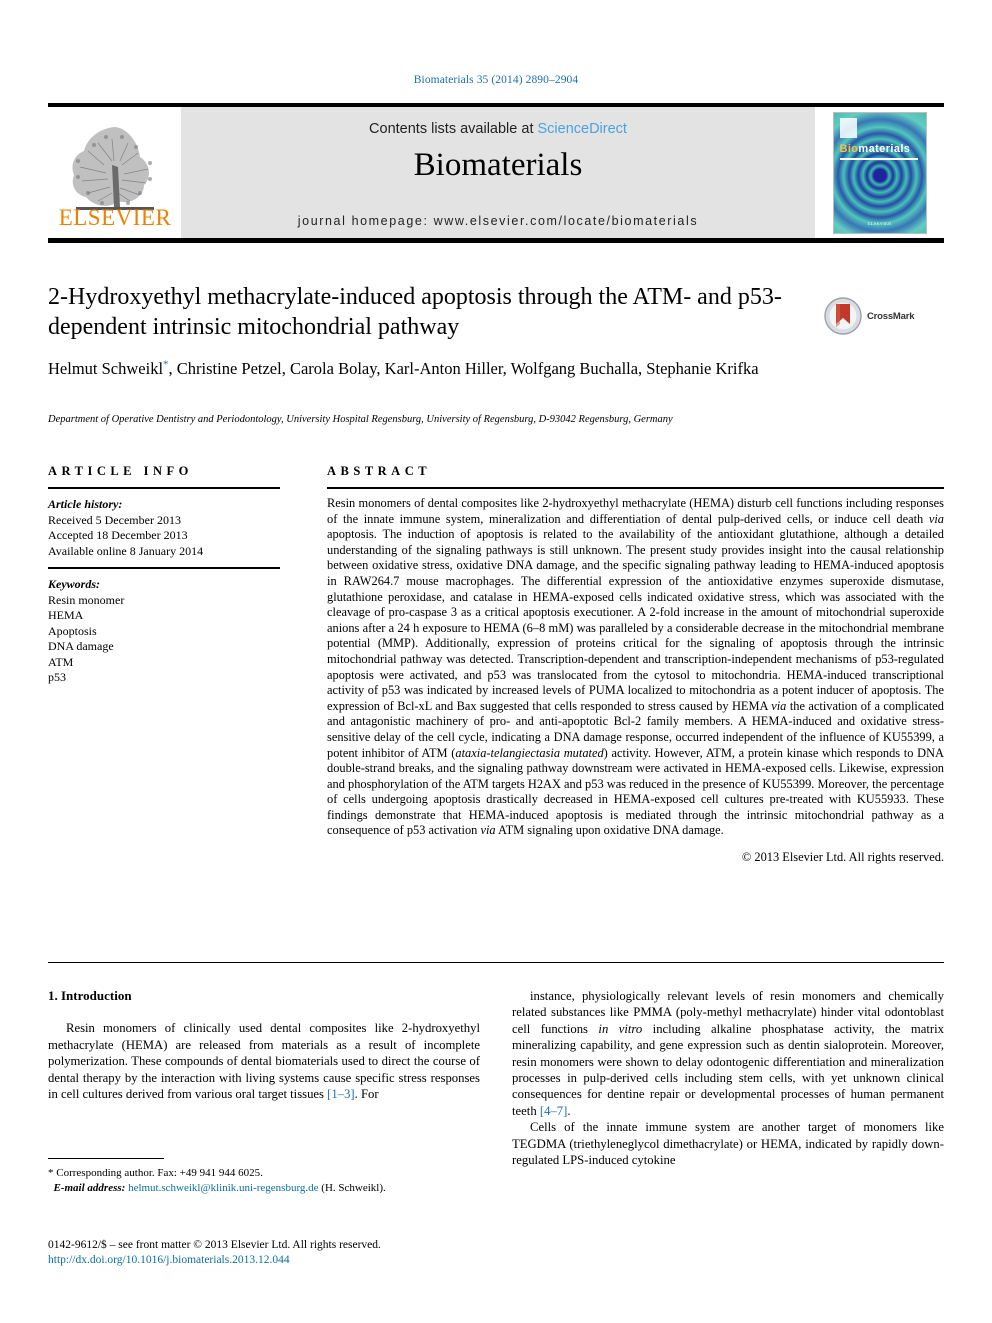 This screenshot has height=1323, width=992. What do you see at coordinates (379, 471) in the screenshot?
I see `abstract-heading: ABSTRACT` at bounding box center [379, 471].